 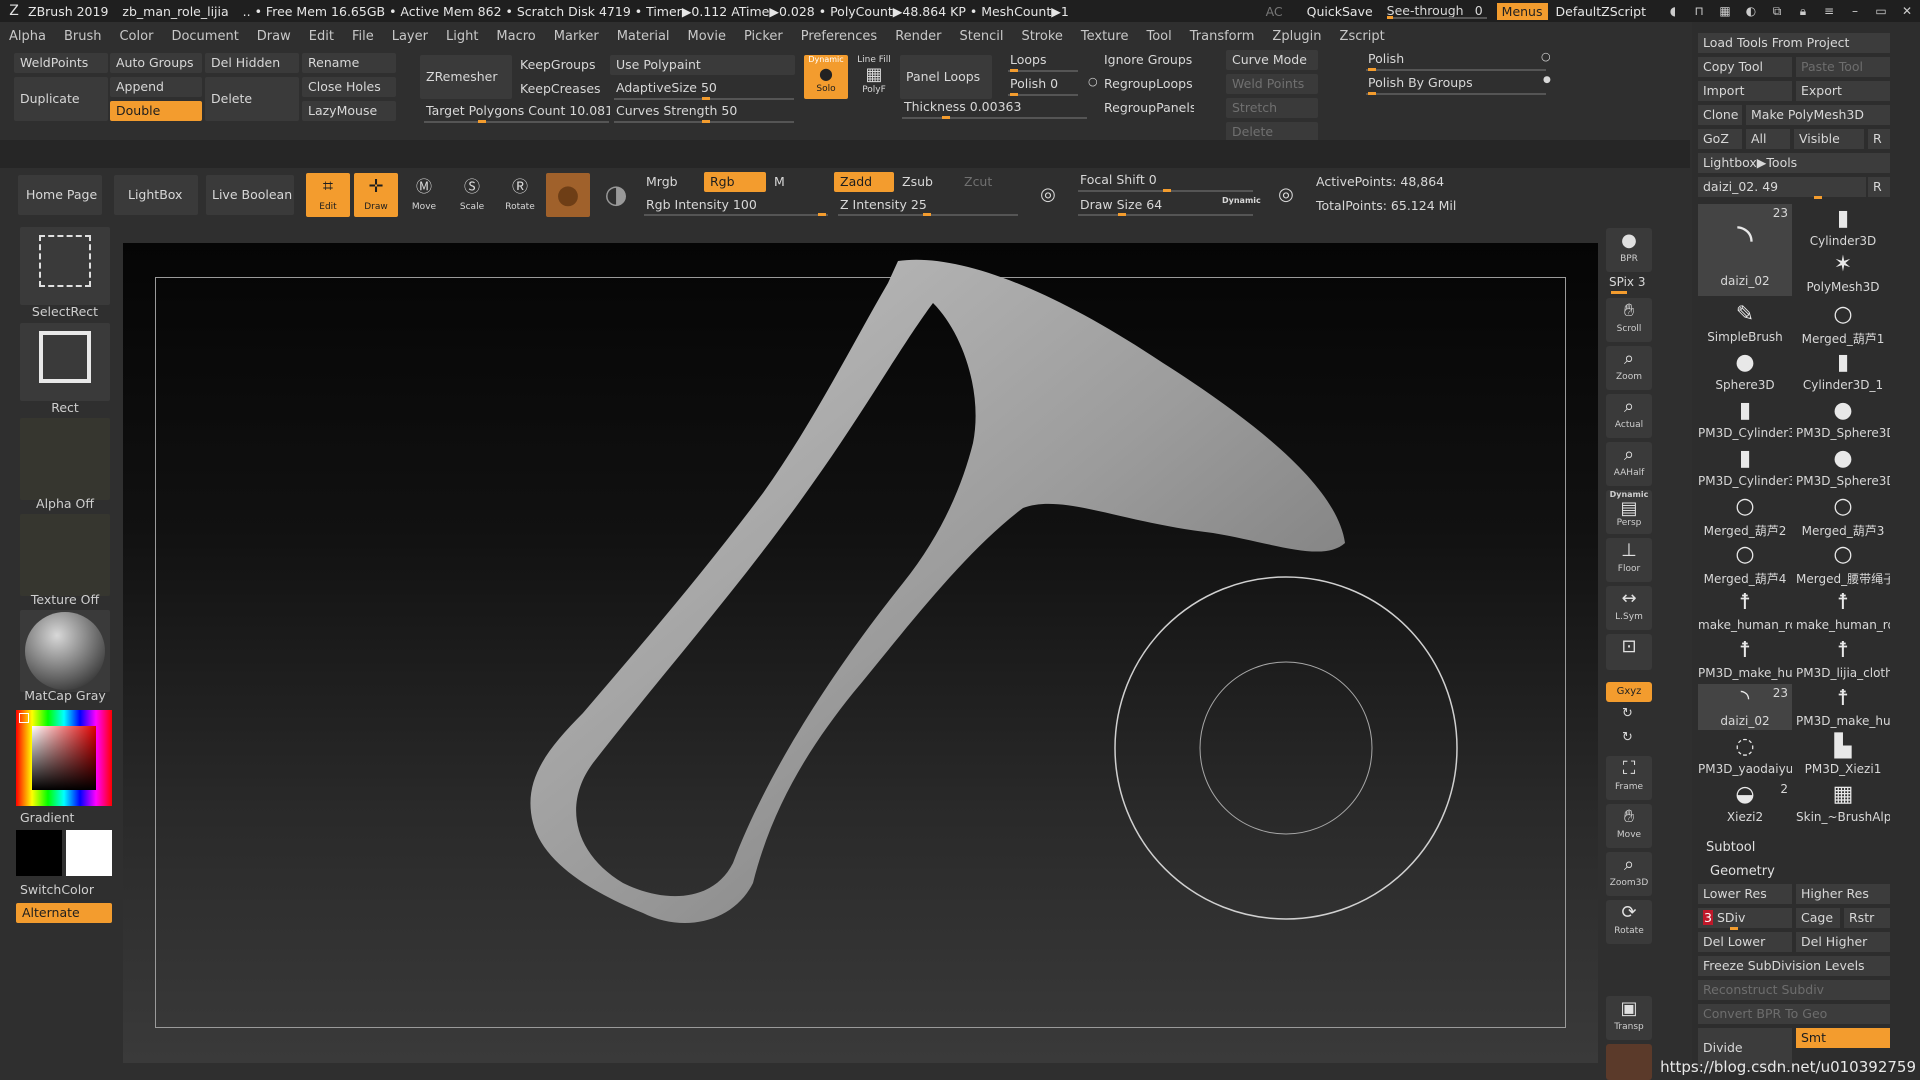 What do you see at coordinates (252, 63) in the screenshot?
I see `del-hidden-button: Del Hidden` at bounding box center [252, 63].